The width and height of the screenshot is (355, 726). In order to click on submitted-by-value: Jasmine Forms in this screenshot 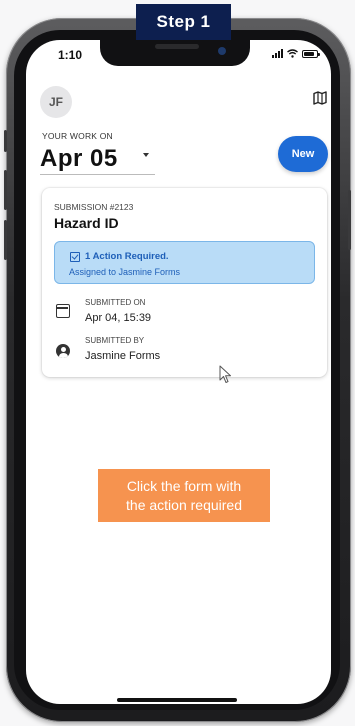, I will do `click(123, 356)`.